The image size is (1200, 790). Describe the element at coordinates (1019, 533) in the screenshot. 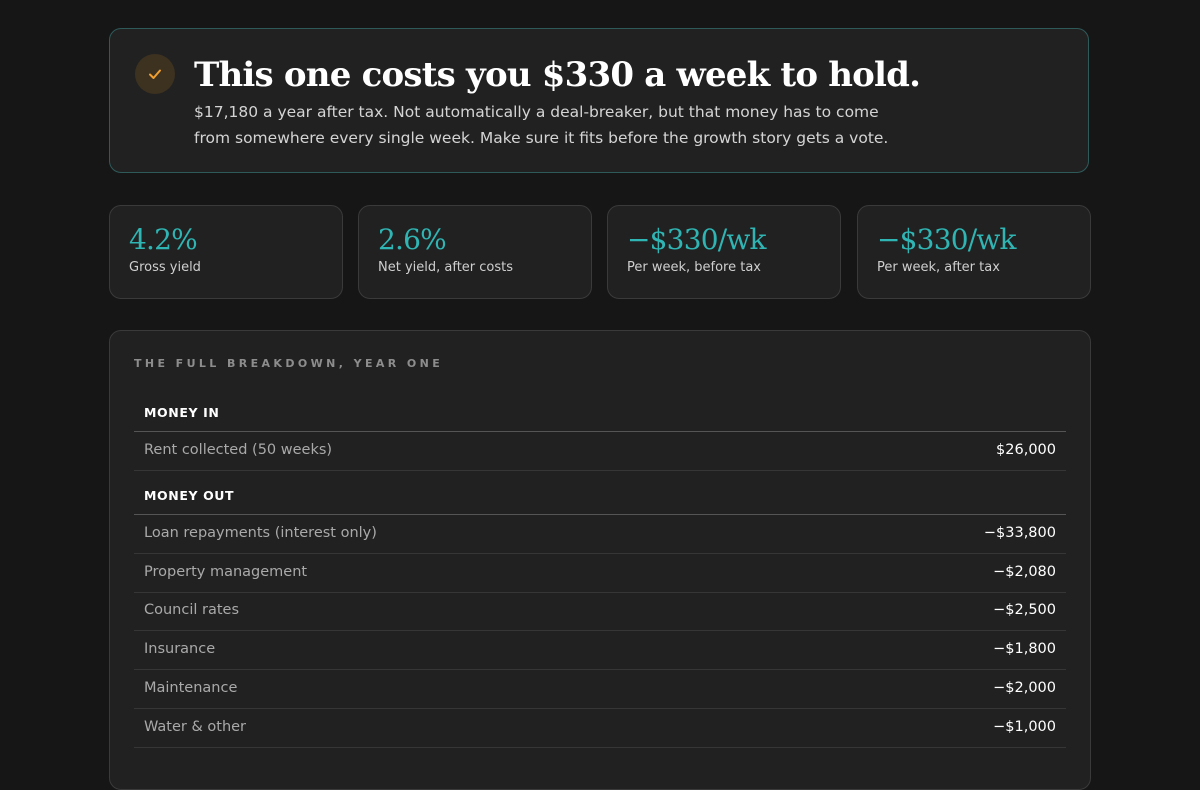

I see `row-amount: −$33,800` at that location.